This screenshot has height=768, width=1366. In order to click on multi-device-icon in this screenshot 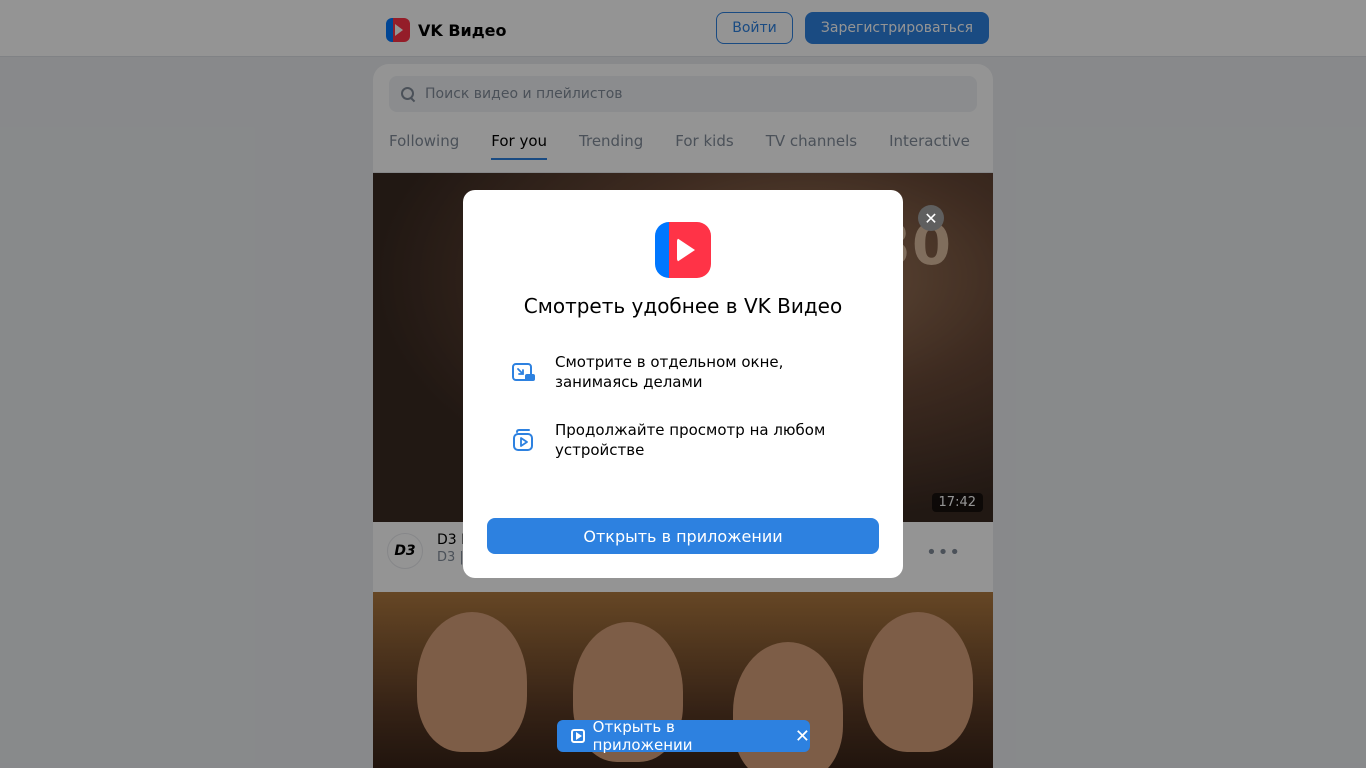, I will do `click(523, 440)`.